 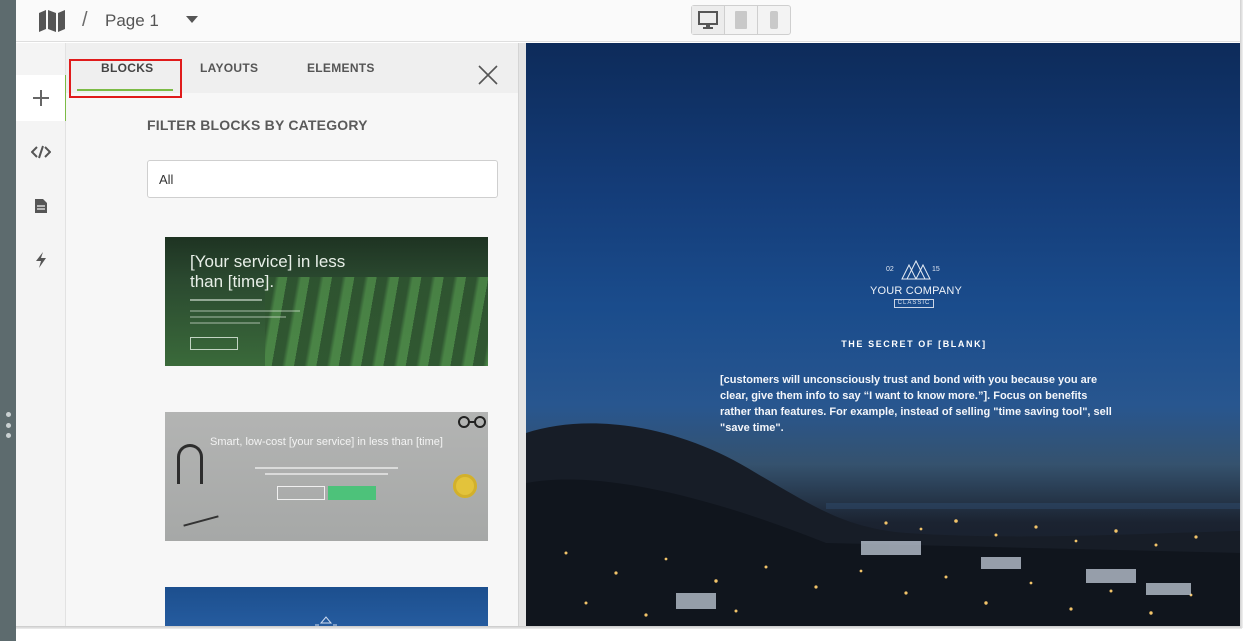 I want to click on rail-page-button, so click(x=41, y=206).